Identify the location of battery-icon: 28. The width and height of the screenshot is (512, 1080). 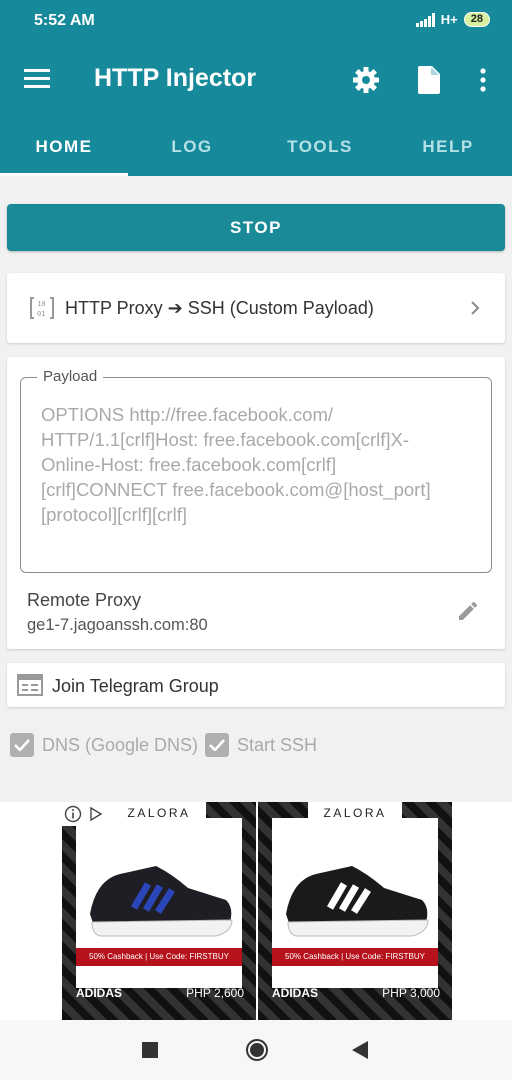
(476, 19).